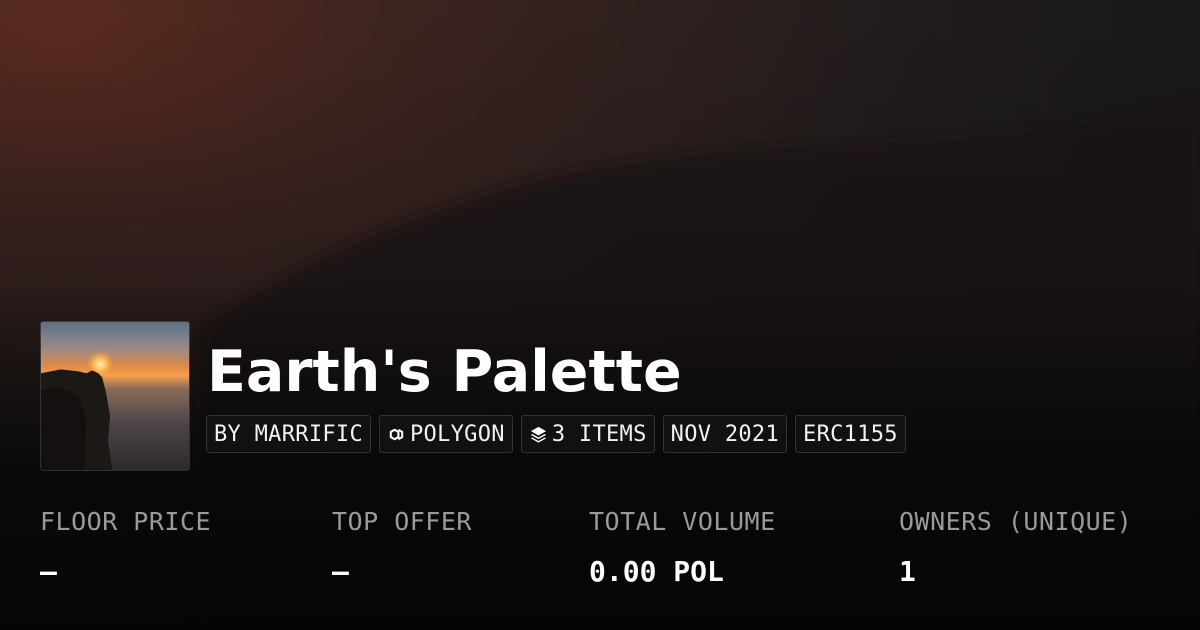 Image resolution: width=1200 pixels, height=630 pixels. I want to click on standard-tag-label: ERC1155, so click(850, 434).